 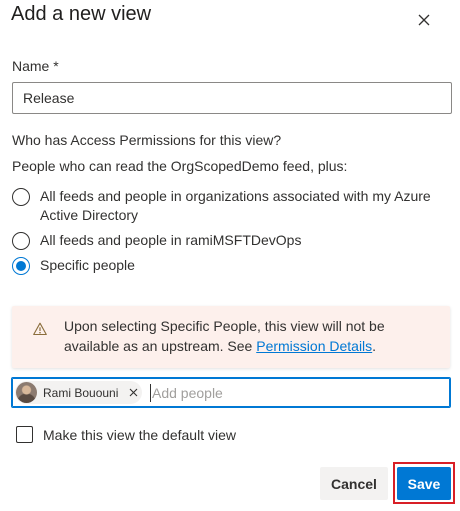 I want to click on people-picker: Rami Bououni, so click(x=231, y=392).